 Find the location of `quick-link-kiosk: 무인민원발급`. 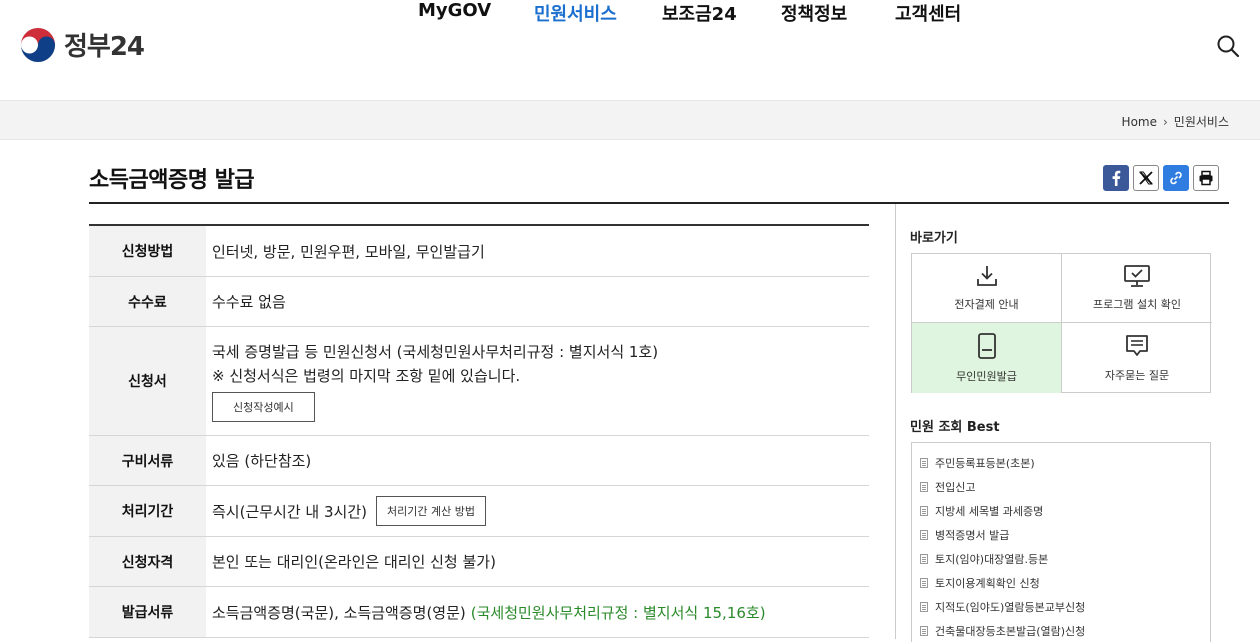

quick-link-kiosk: 무인민원발급 is located at coordinates (987, 358).